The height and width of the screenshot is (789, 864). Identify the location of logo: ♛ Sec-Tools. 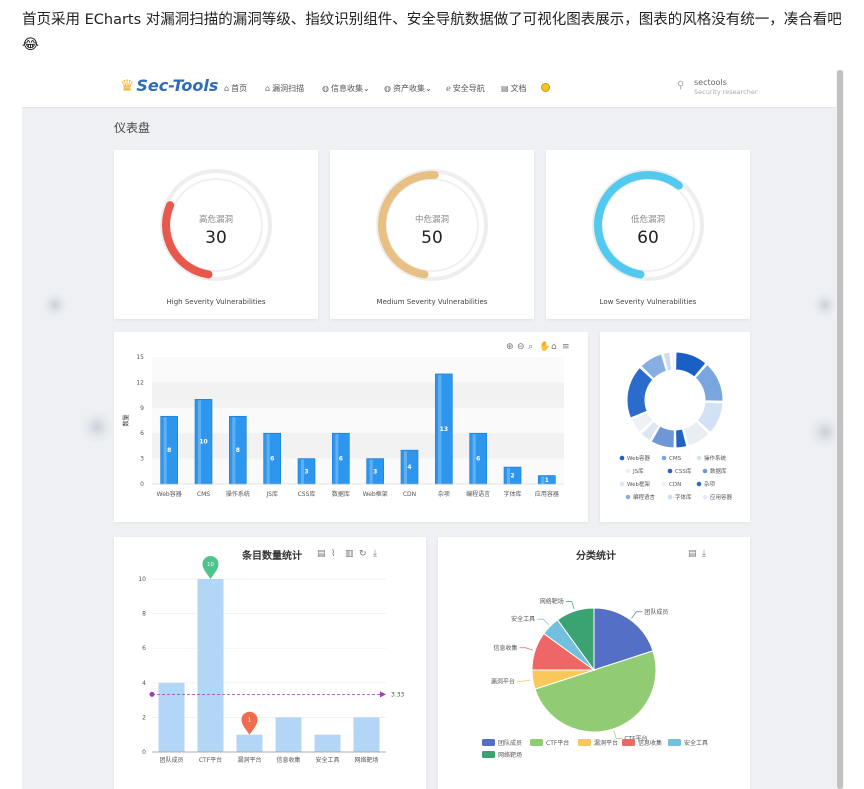
(169, 85).